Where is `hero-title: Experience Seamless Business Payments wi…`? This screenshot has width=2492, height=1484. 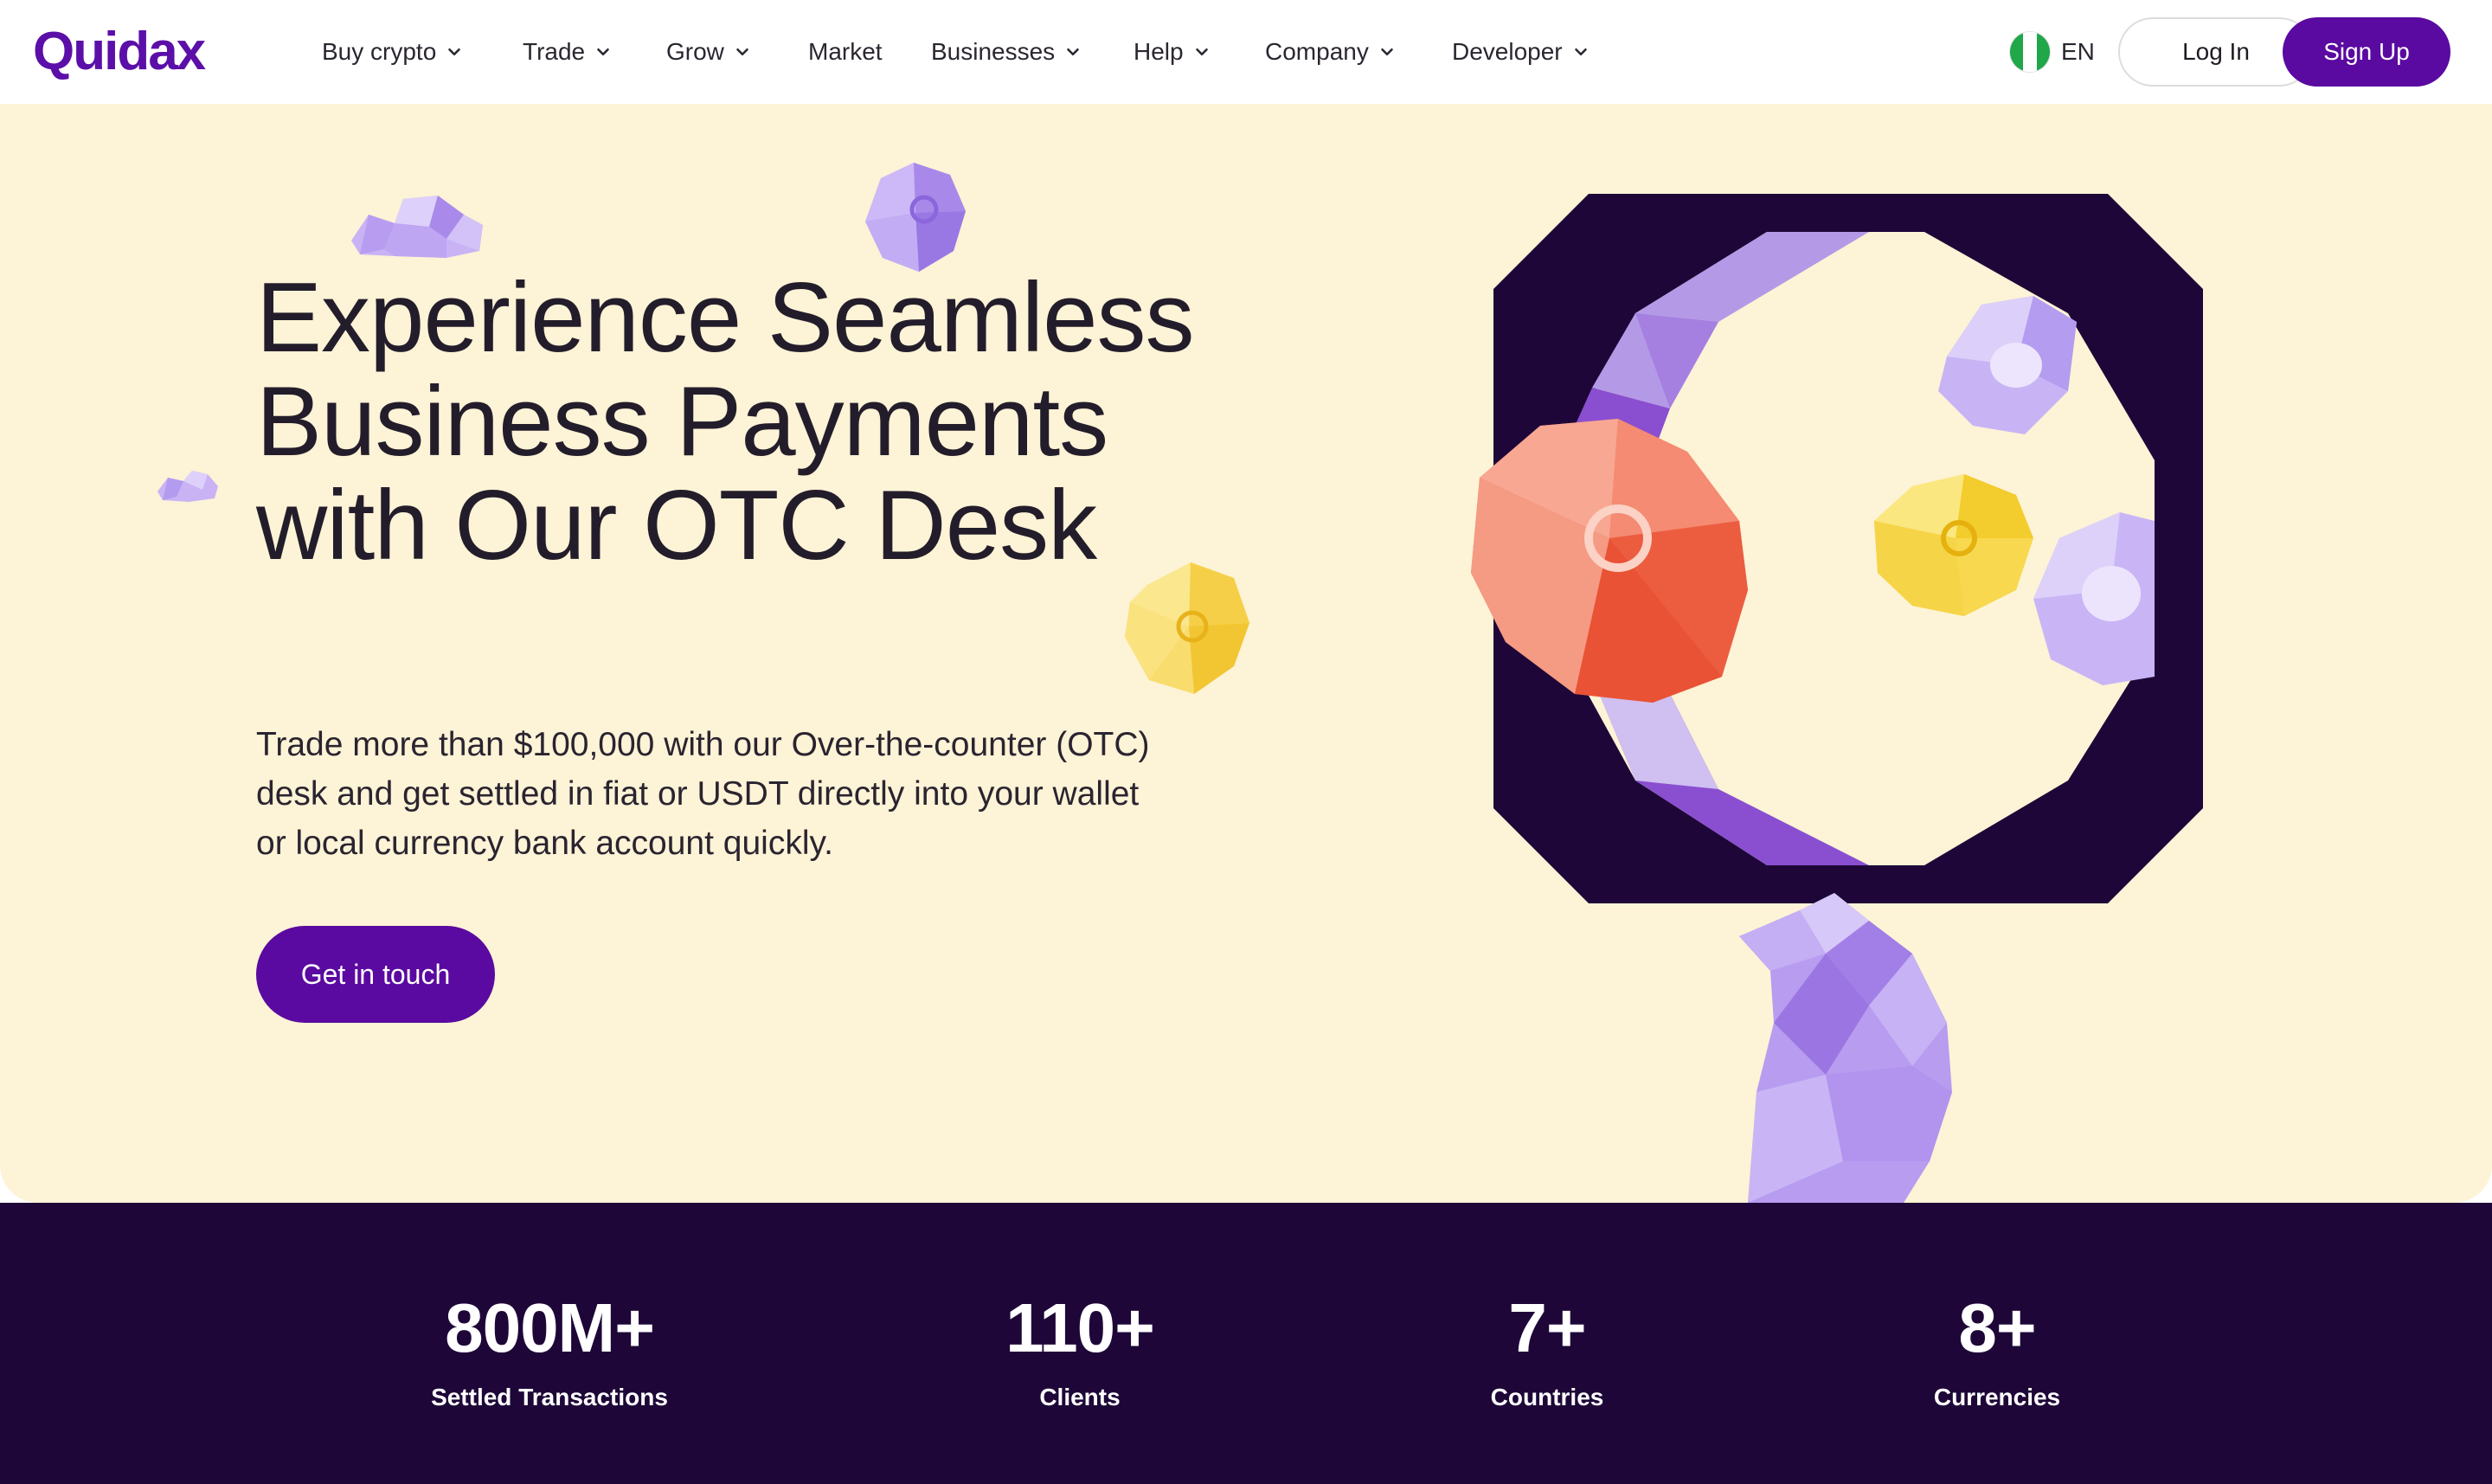 hero-title: Experience Seamless Business Payments wi… is located at coordinates (725, 422).